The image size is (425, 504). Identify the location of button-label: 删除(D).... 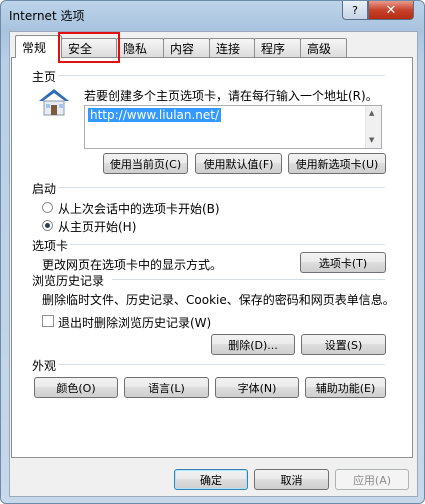
(253, 345).